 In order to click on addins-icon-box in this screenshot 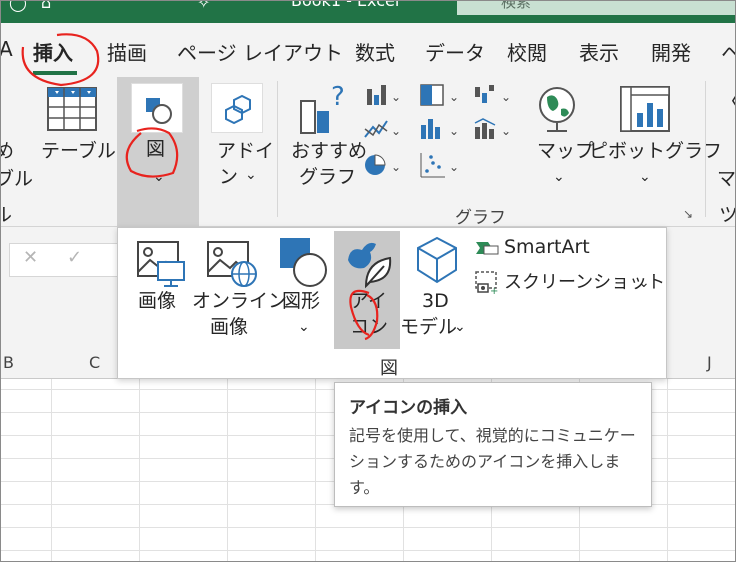, I will do `click(237, 108)`.